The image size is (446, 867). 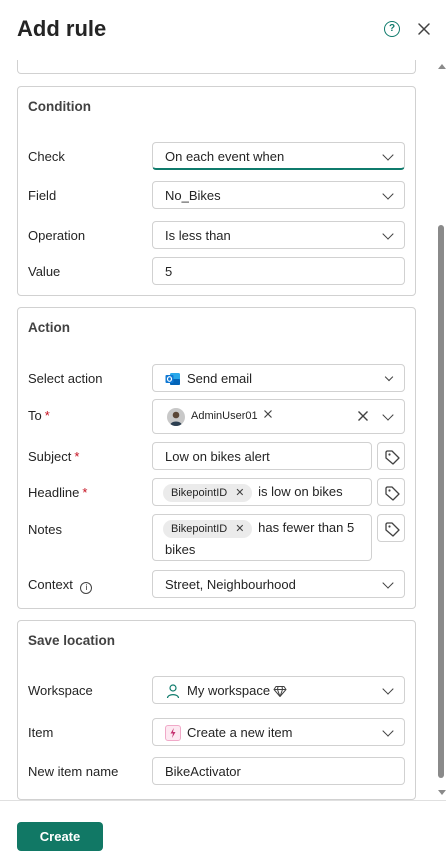 I want to click on help-icon: ?, so click(x=392, y=29).